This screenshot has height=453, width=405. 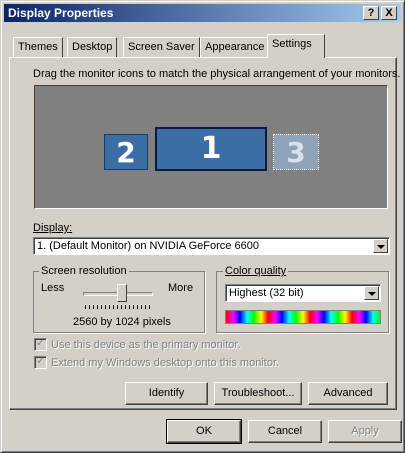 What do you see at coordinates (53, 228) in the screenshot?
I see `display-label: Display:` at bounding box center [53, 228].